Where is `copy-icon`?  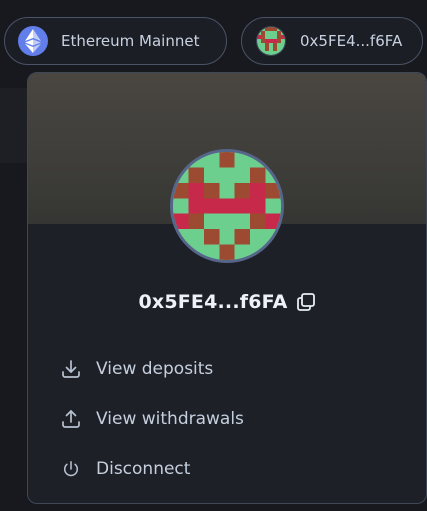 copy-icon is located at coordinates (306, 302).